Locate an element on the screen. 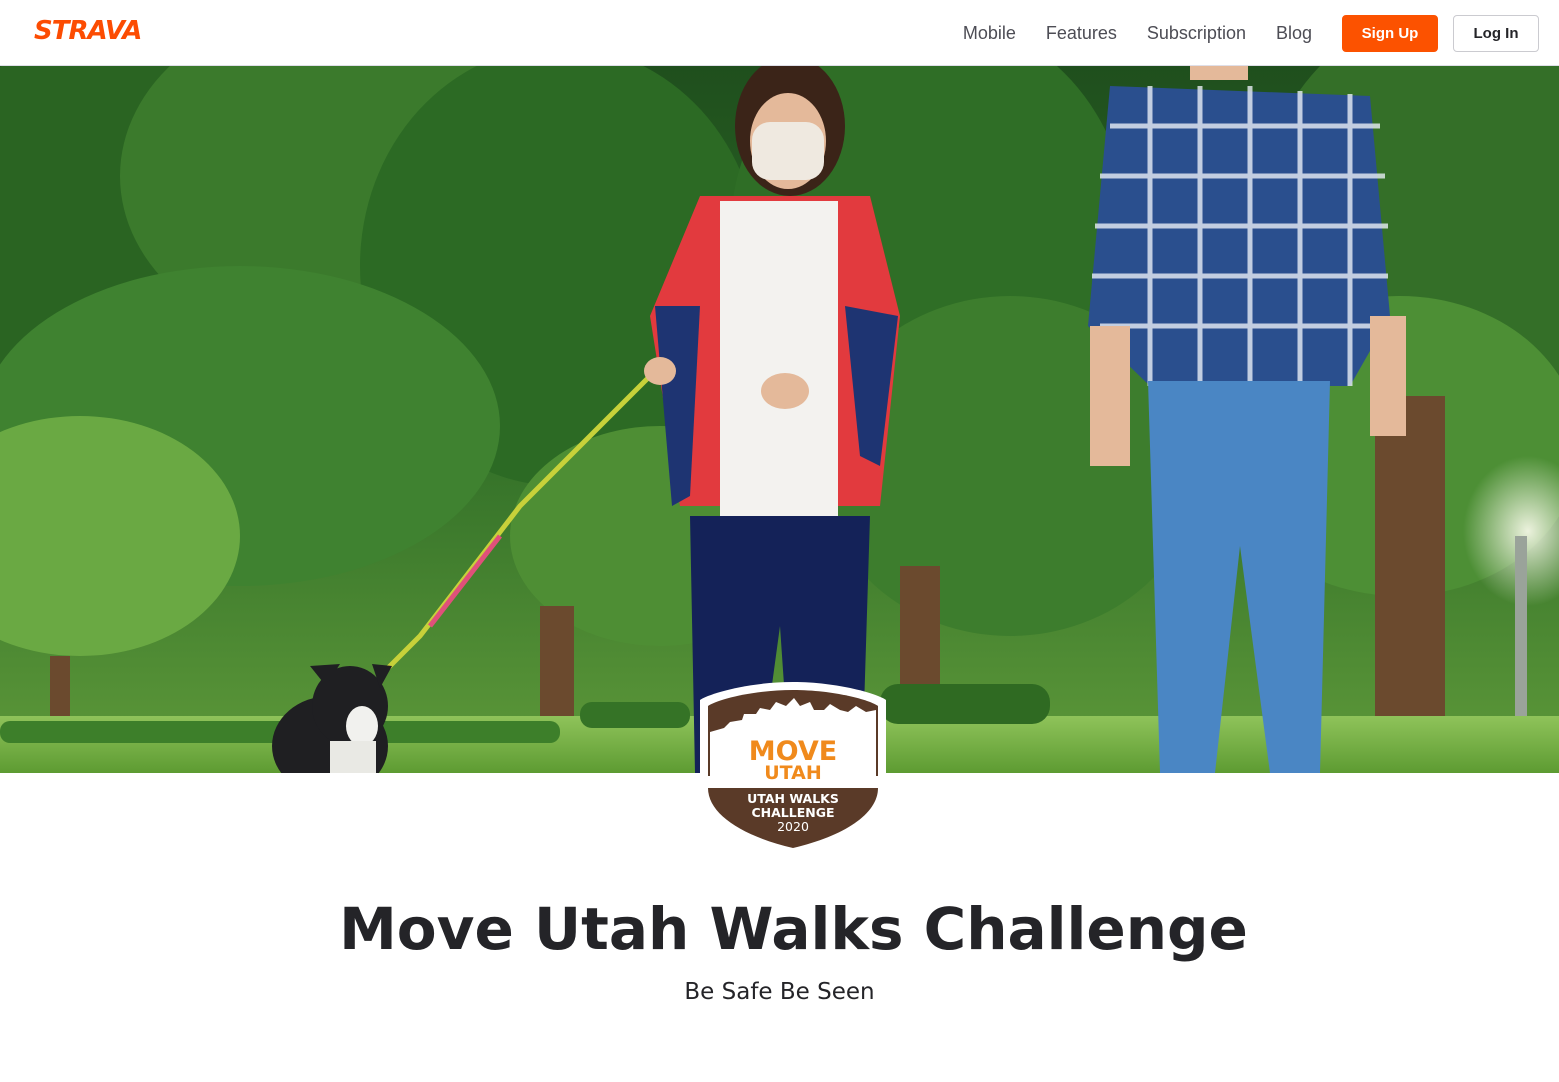 Image resolution: width=1559 pixels, height=1082 pixels. move-utah-badge: MOVE UTAH UTAH WALKS CHALLENGE 2020 is located at coordinates (793, 769).